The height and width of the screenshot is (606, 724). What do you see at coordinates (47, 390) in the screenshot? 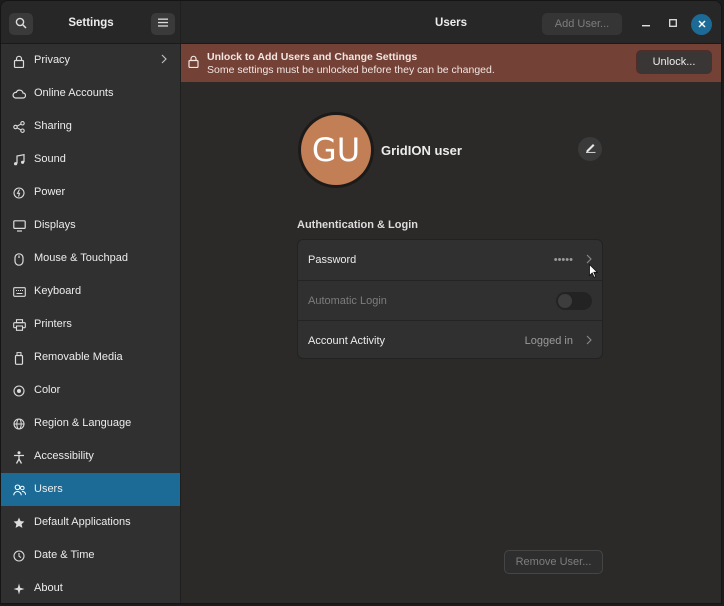
I see `sidebar-item-label: Color` at bounding box center [47, 390].